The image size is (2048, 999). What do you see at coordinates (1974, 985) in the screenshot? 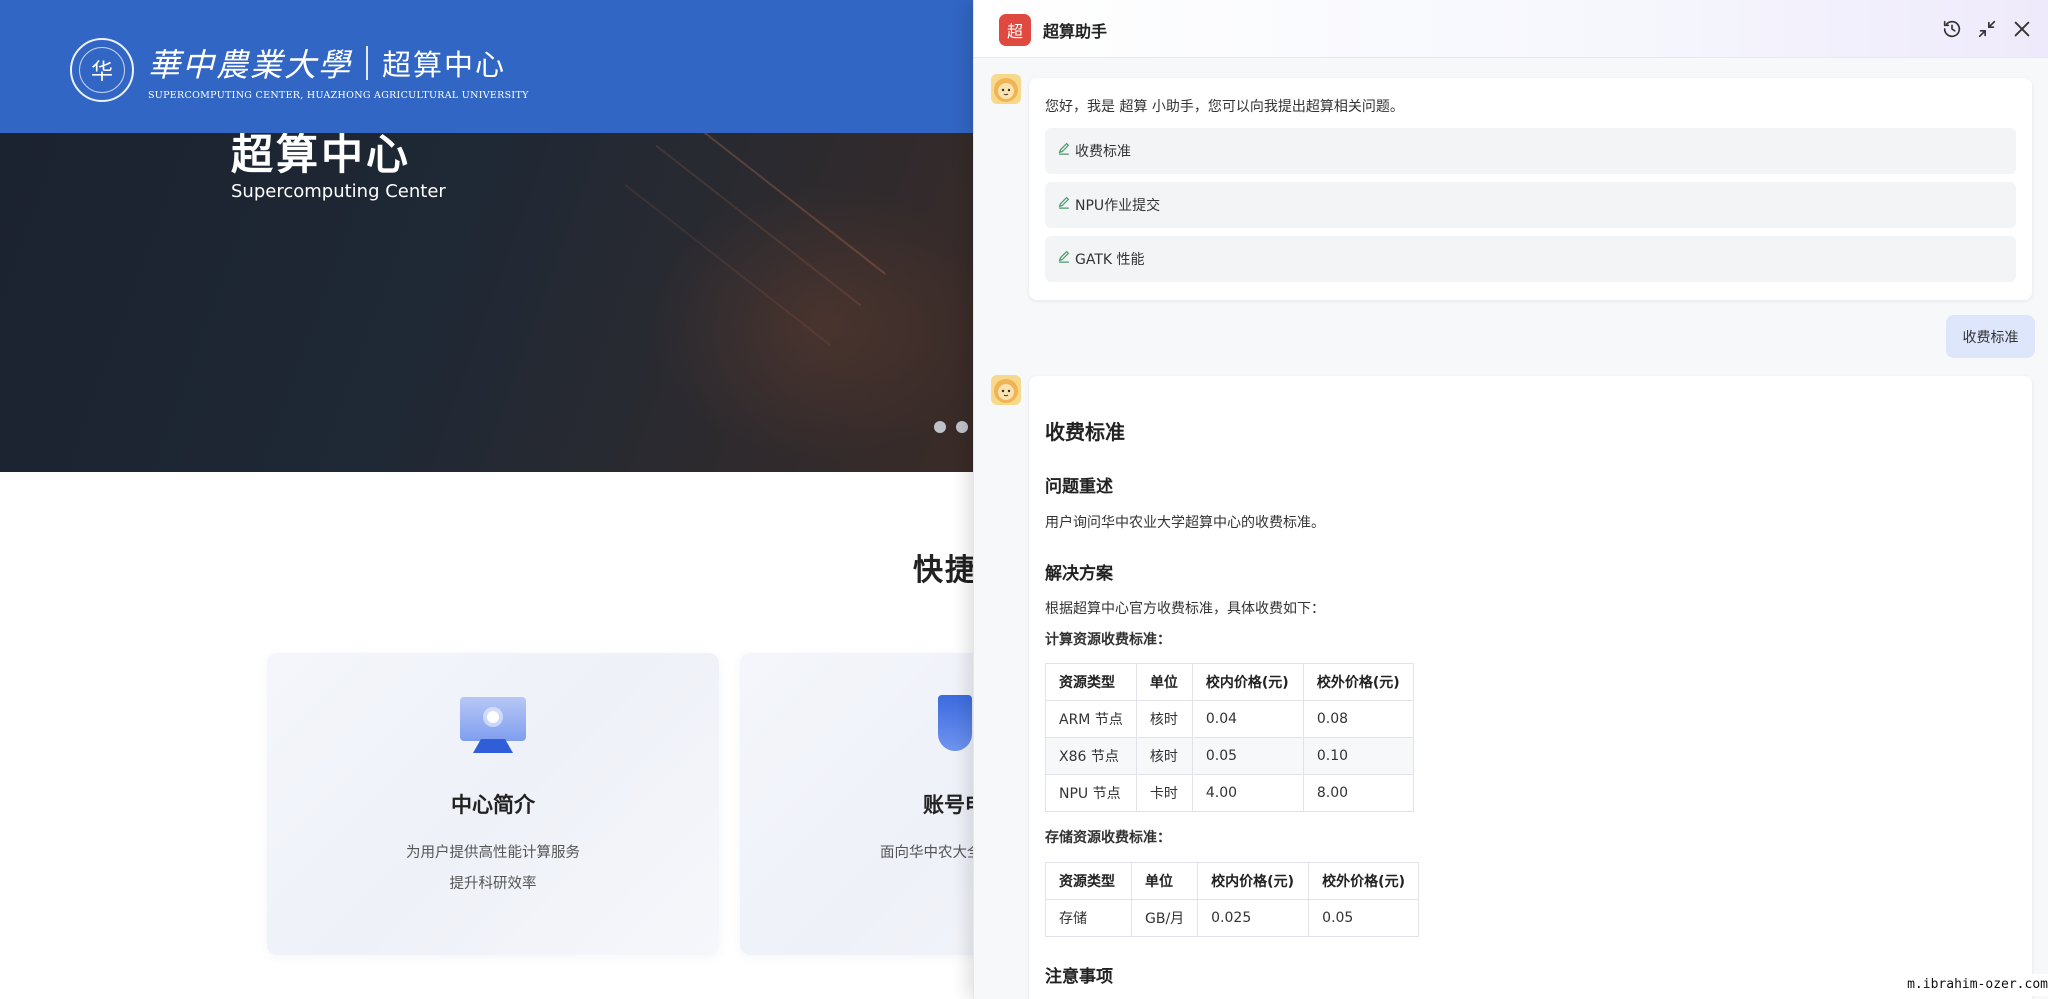
I see `watermark-url: m.ibrahim-ozer.com` at bounding box center [1974, 985].